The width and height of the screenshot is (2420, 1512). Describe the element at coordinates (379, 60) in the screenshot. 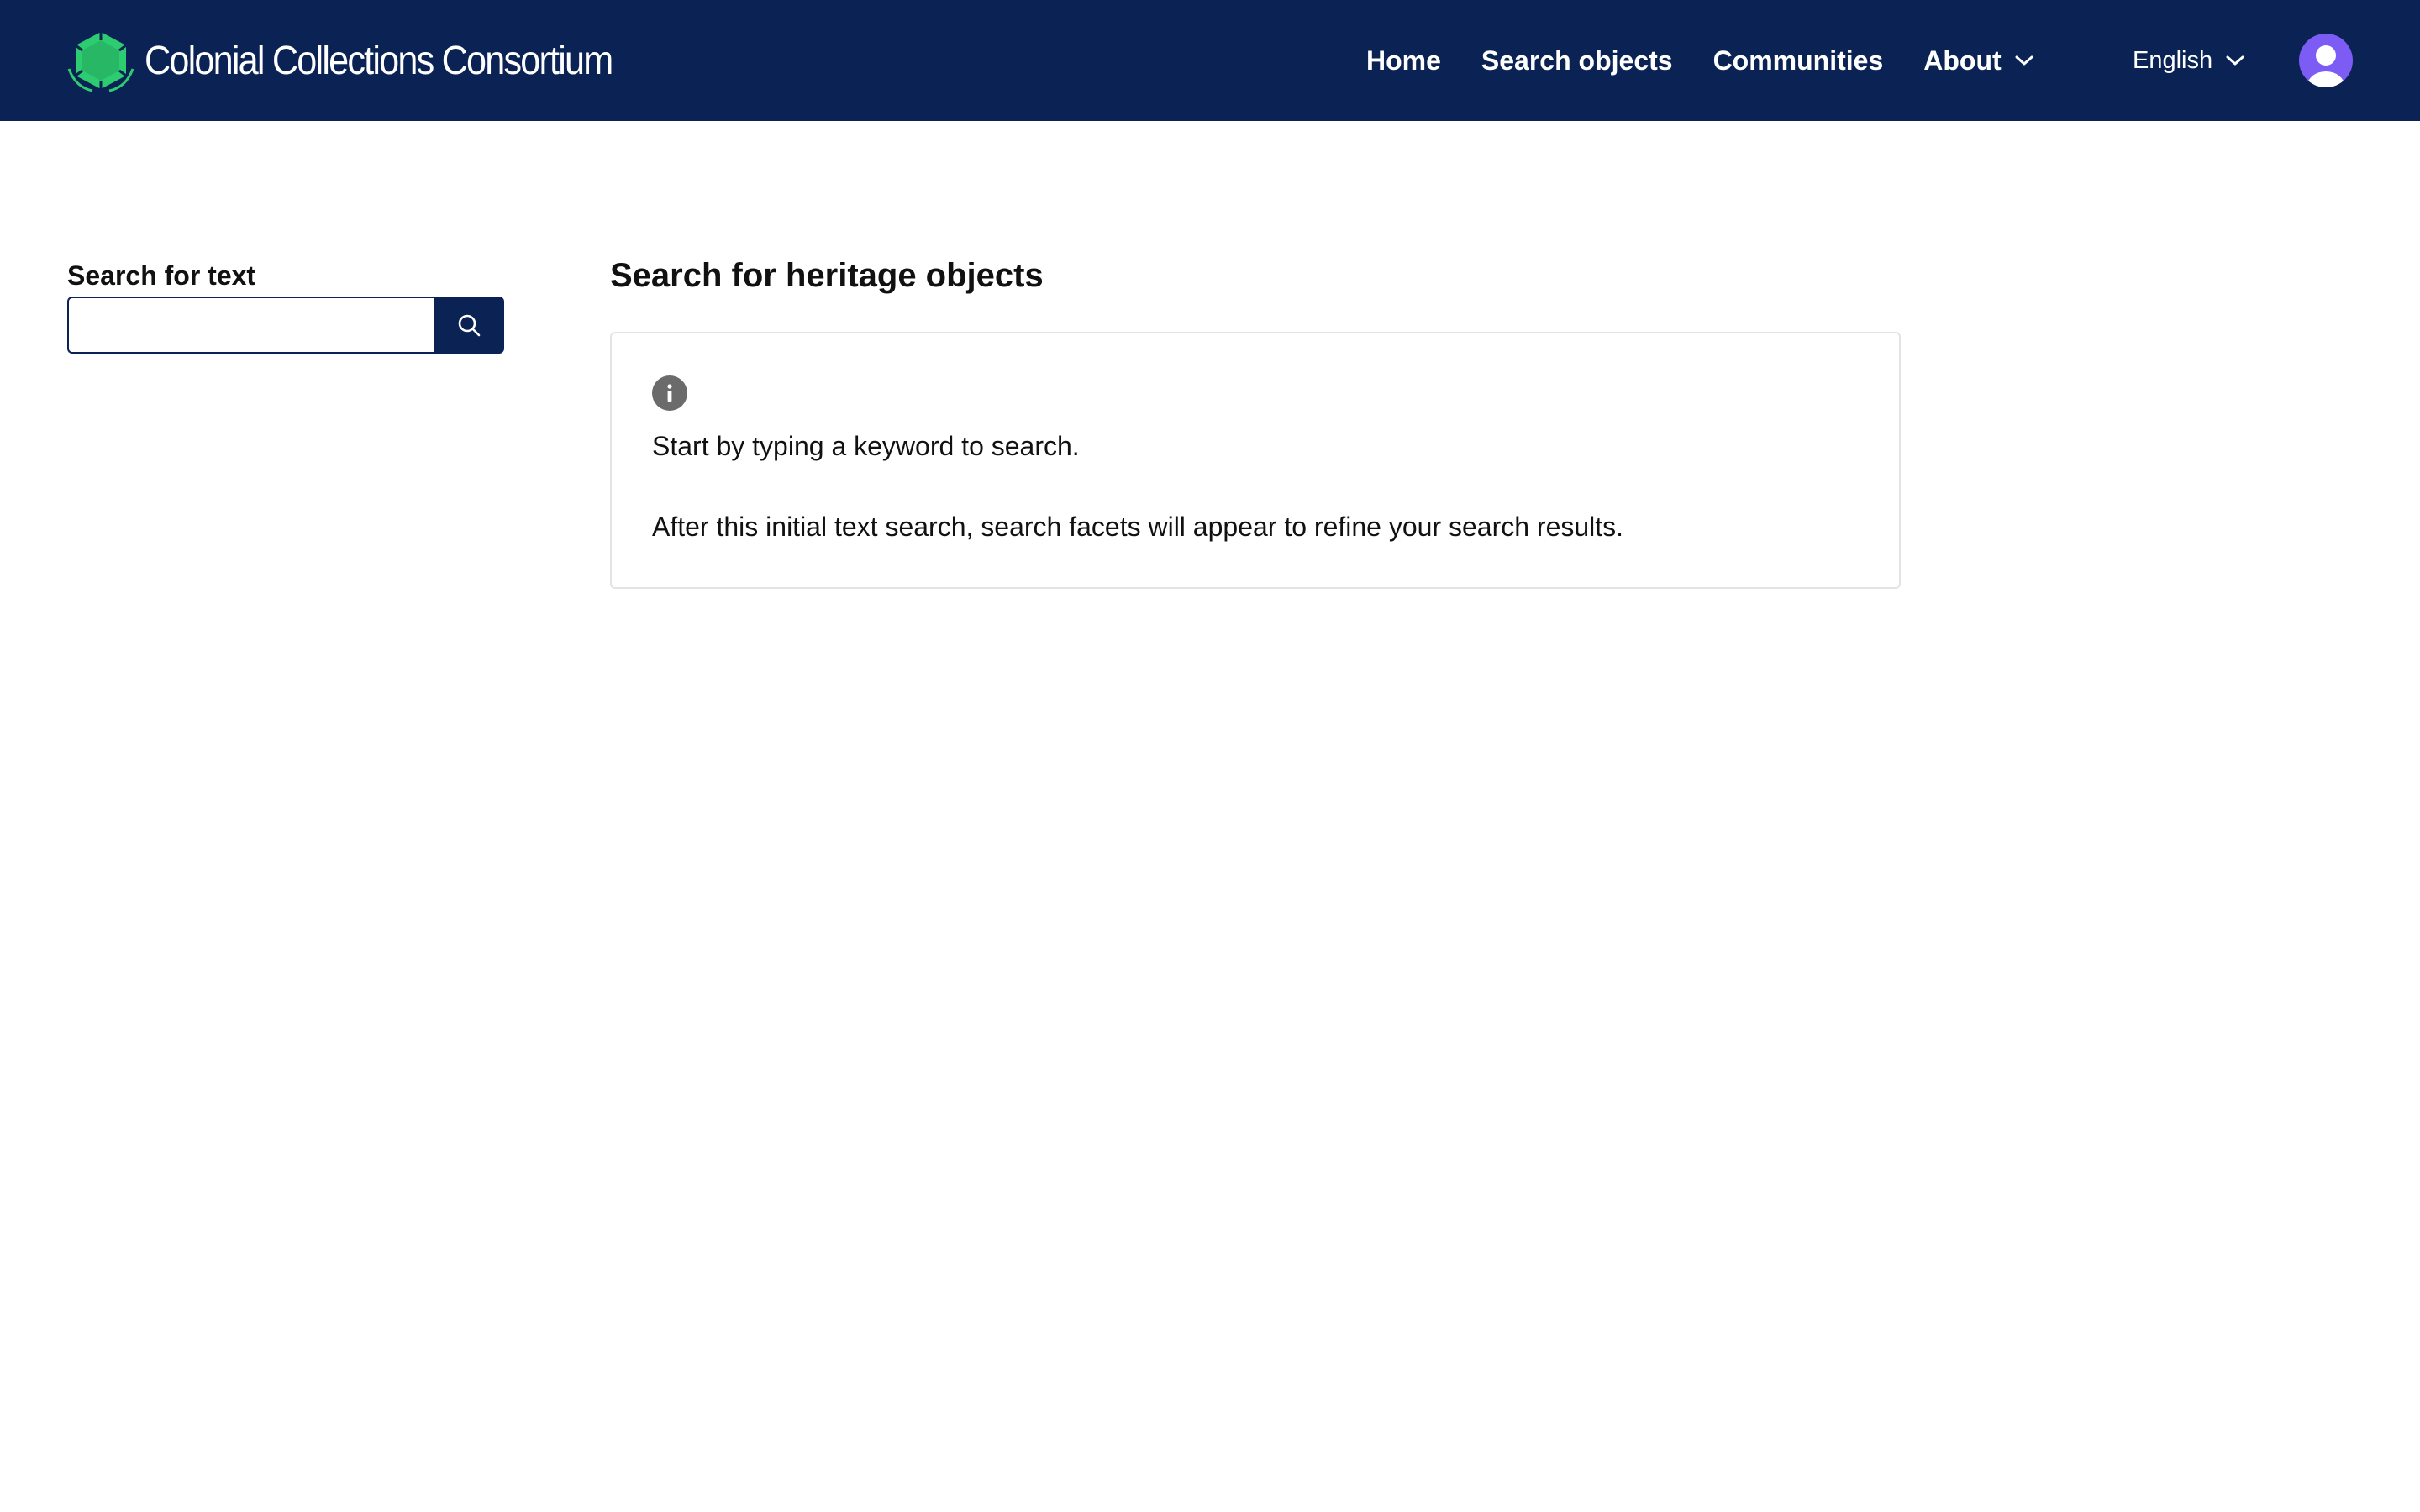

I see `brand-name: Colonial Collections Consortium` at that location.